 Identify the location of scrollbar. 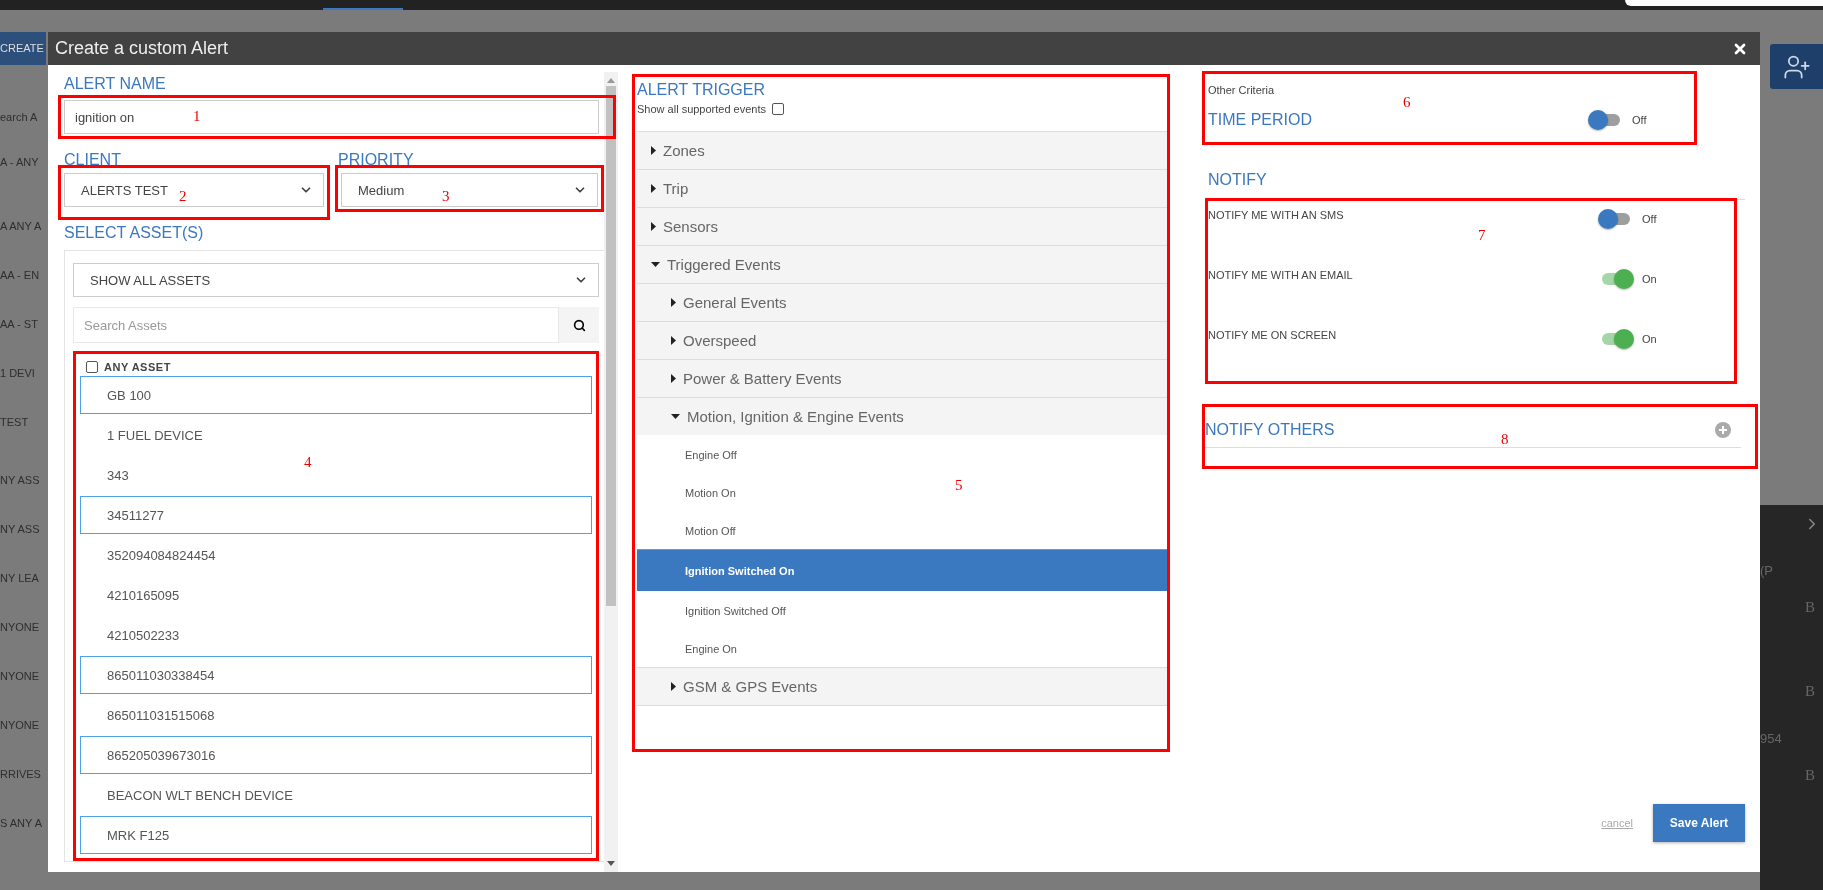
(611, 472).